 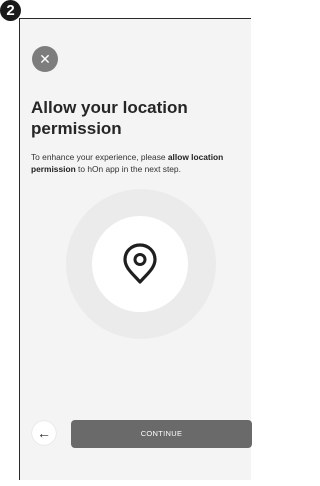 I want to click on description-pre: To enhance your experience, please, so click(x=99, y=157).